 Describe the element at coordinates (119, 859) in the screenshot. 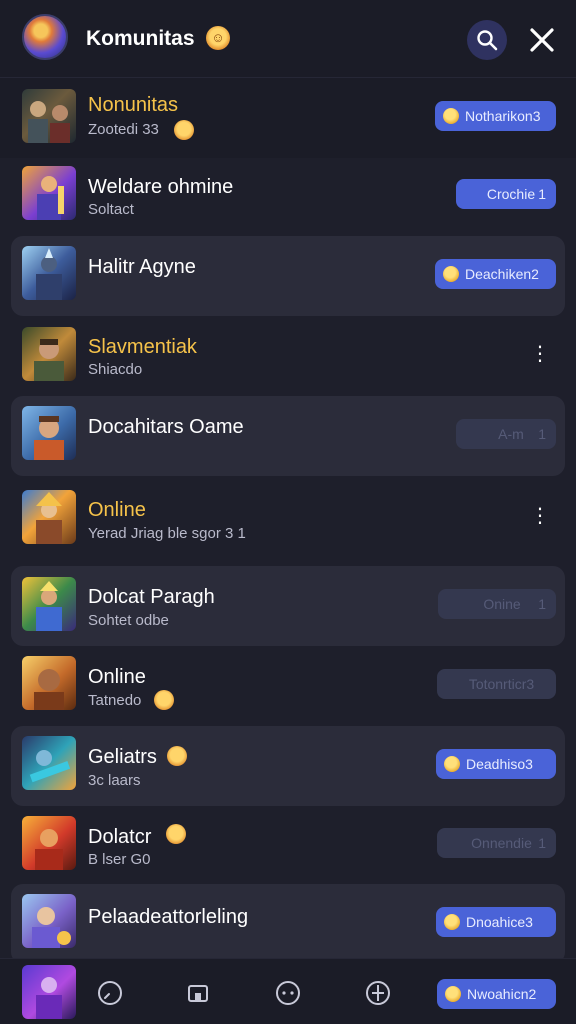

I see `community-subtitle: B lser G0` at that location.